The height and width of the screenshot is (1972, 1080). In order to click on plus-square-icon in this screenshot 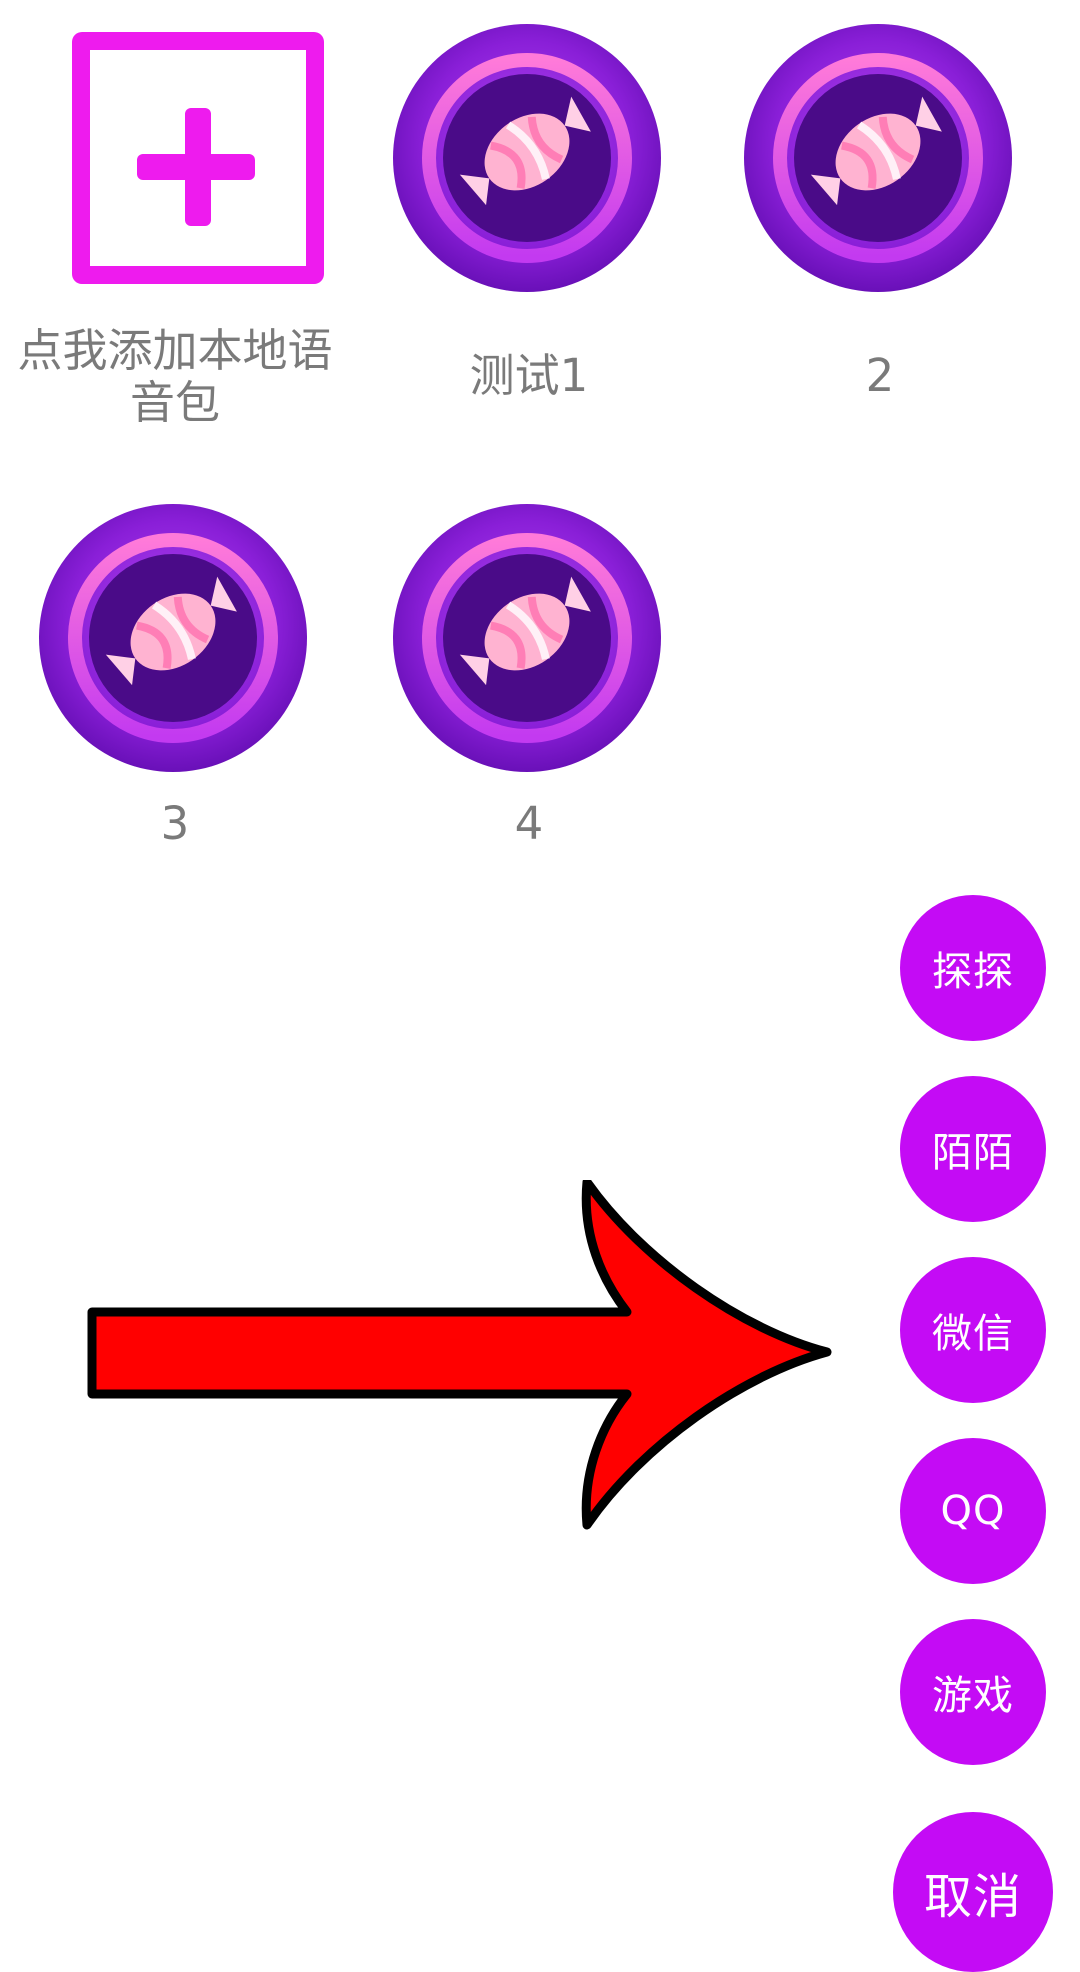, I will do `click(198, 158)`.